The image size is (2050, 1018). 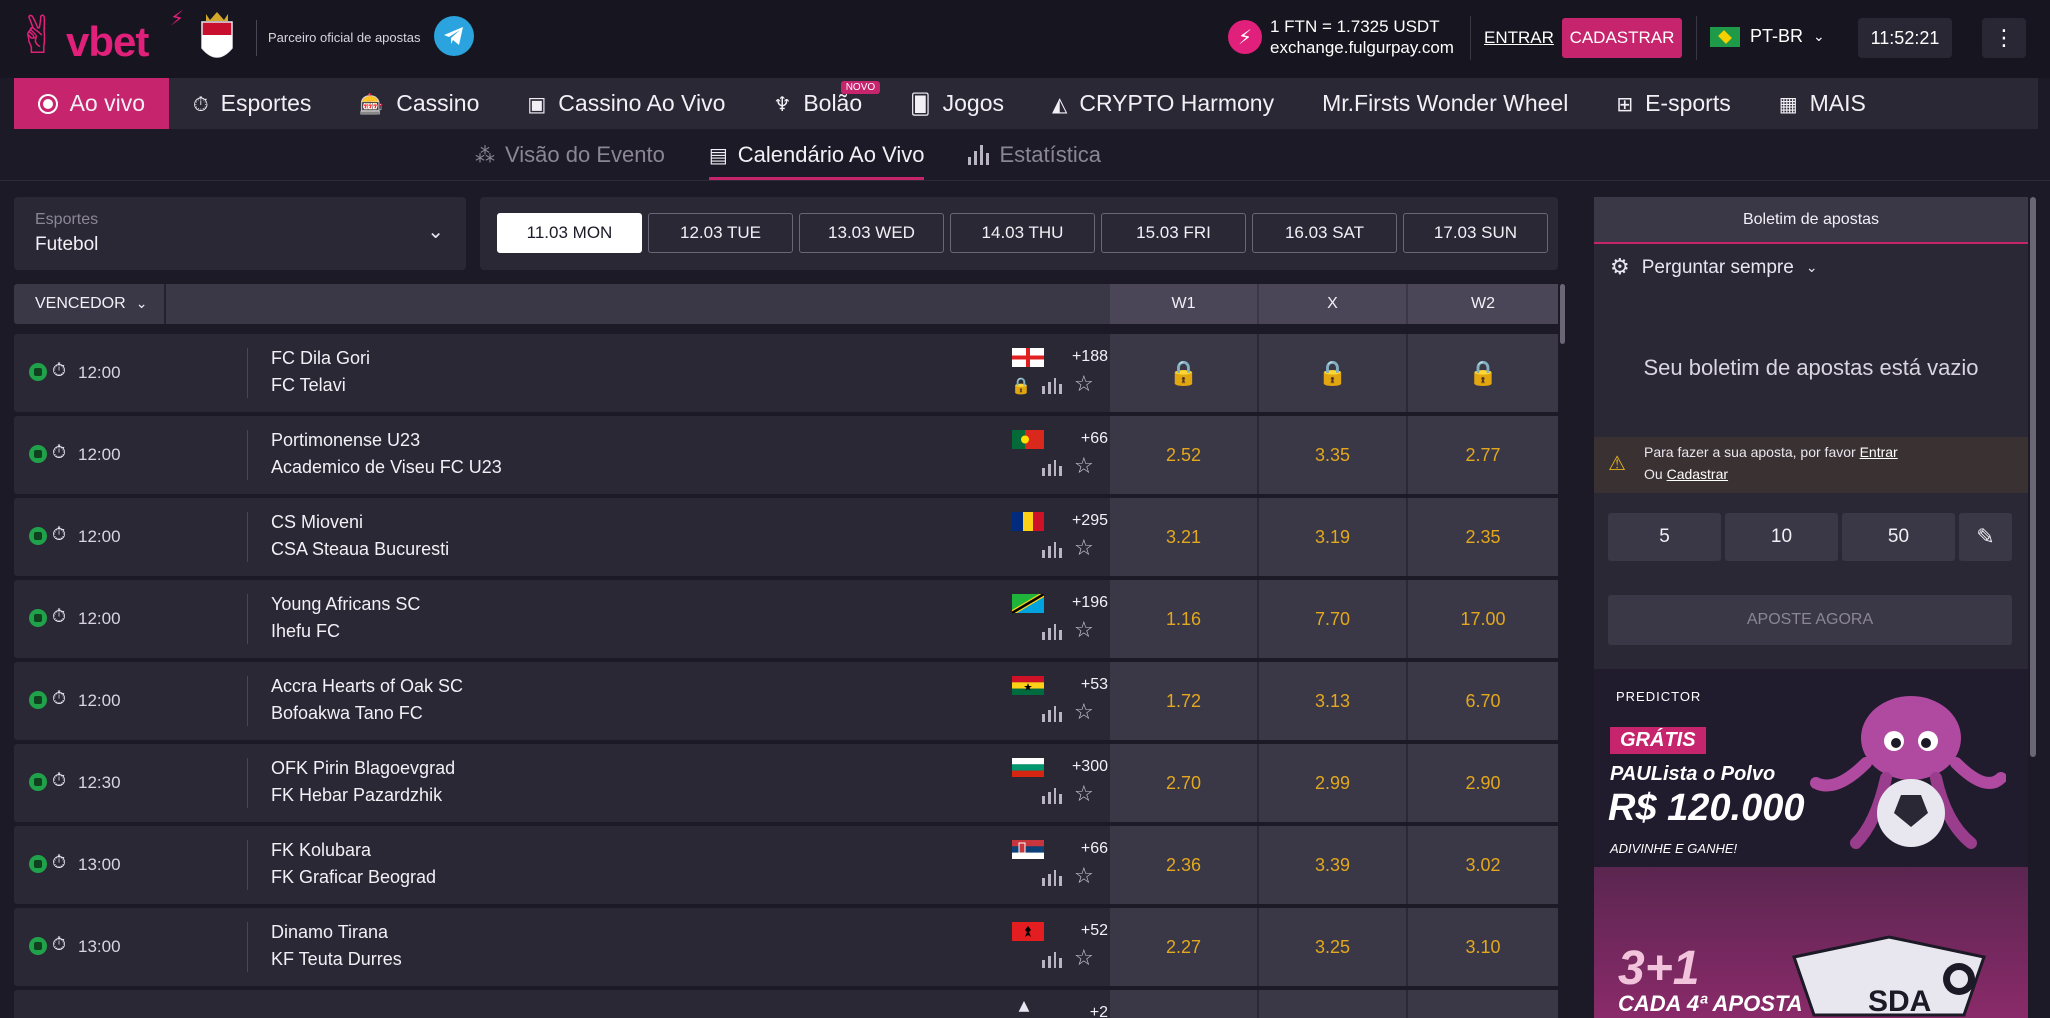 What do you see at coordinates (1781, 537) in the screenshot?
I see `stake-preset-button: 10` at bounding box center [1781, 537].